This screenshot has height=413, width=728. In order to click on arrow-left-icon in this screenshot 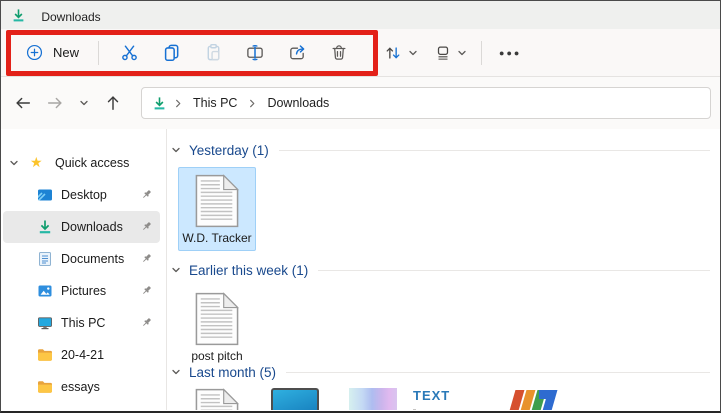, I will do `click(23, 103)`.